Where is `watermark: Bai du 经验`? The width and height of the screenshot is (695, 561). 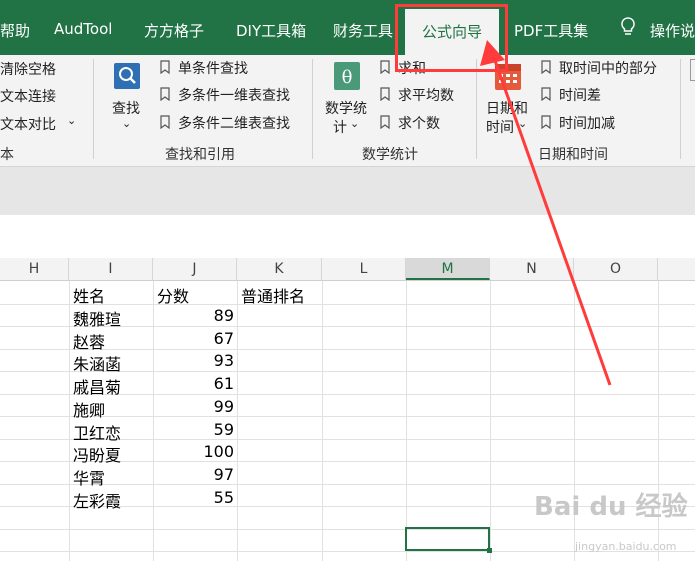 watermark: Bai du 经验 is located at coordinates (611, 507).